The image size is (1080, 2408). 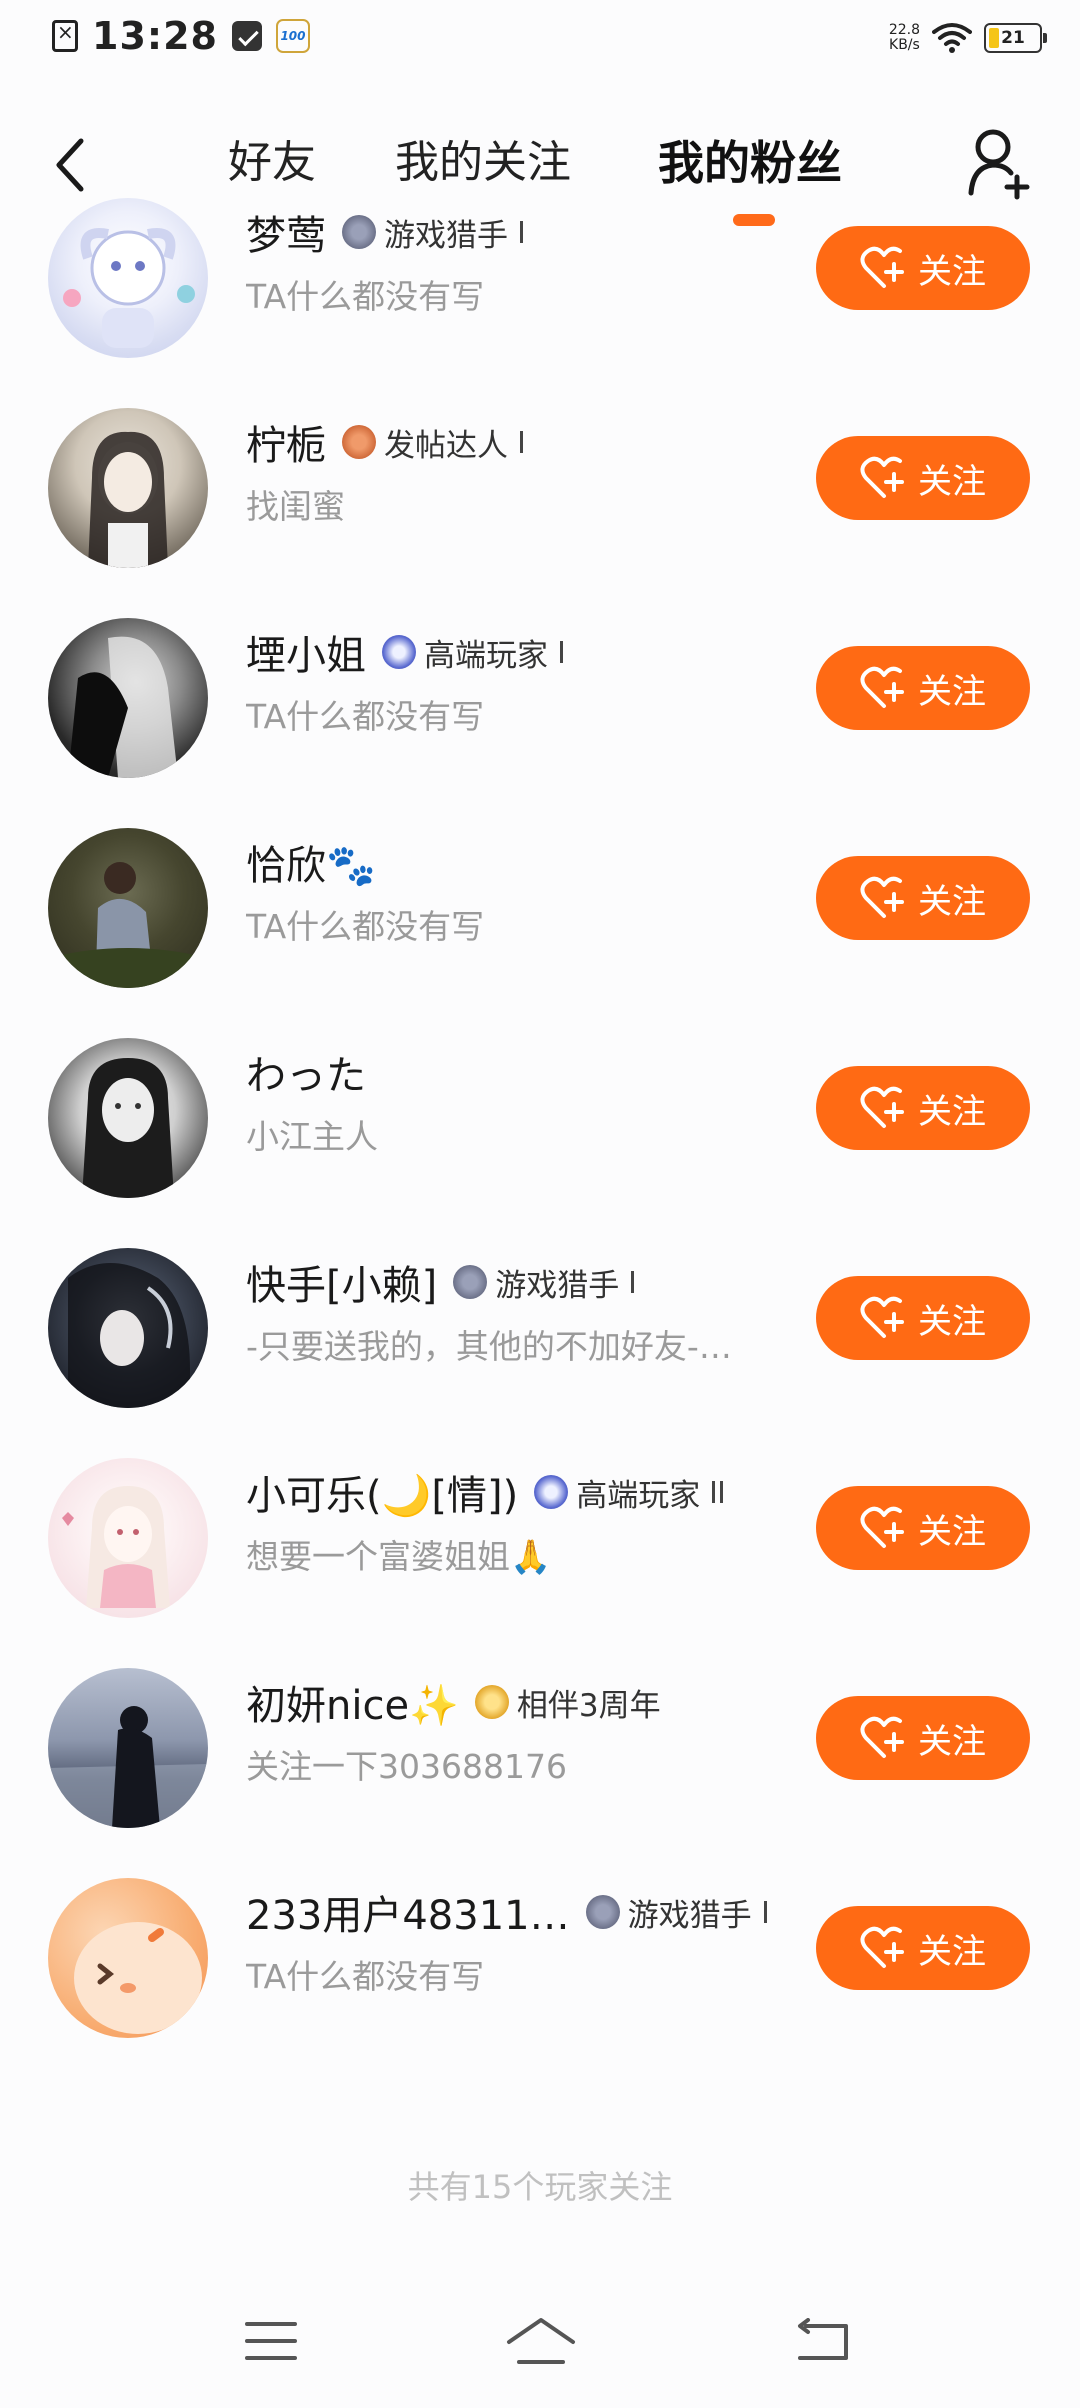 What do you see at coordinates (246, 36) in the screenshot?
I see `notification-icon` at bounding box center [246, 36].